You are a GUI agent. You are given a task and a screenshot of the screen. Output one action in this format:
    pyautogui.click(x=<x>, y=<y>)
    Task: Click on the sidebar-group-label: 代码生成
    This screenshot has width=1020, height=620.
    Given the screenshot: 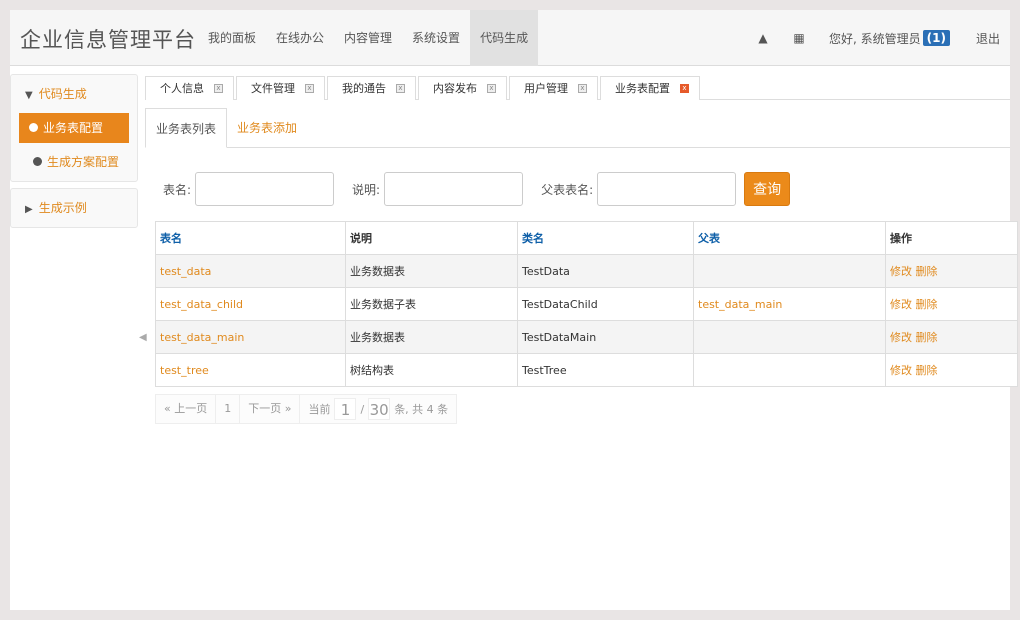 What is the action you would take?
    pyautogui.click(x=62, y=94)
    